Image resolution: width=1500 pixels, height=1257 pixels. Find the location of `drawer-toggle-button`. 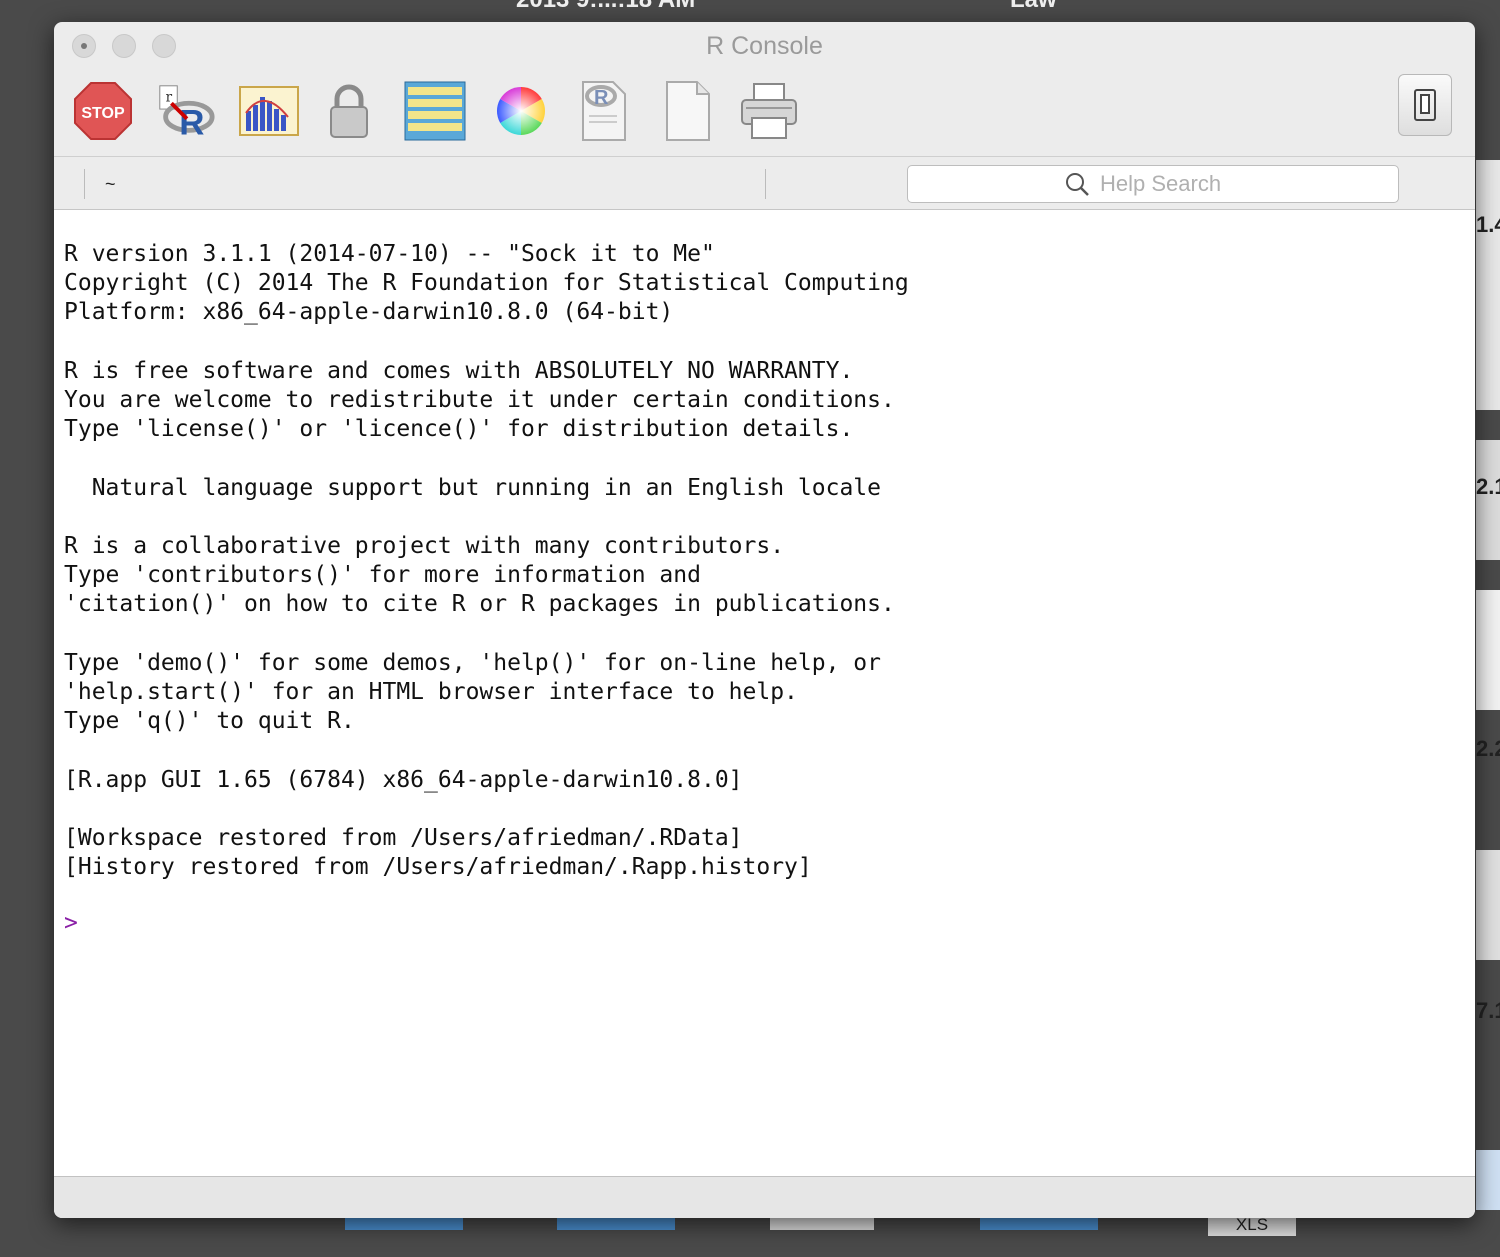

drawer-toggle-button is located at coordinates (1425, 105).